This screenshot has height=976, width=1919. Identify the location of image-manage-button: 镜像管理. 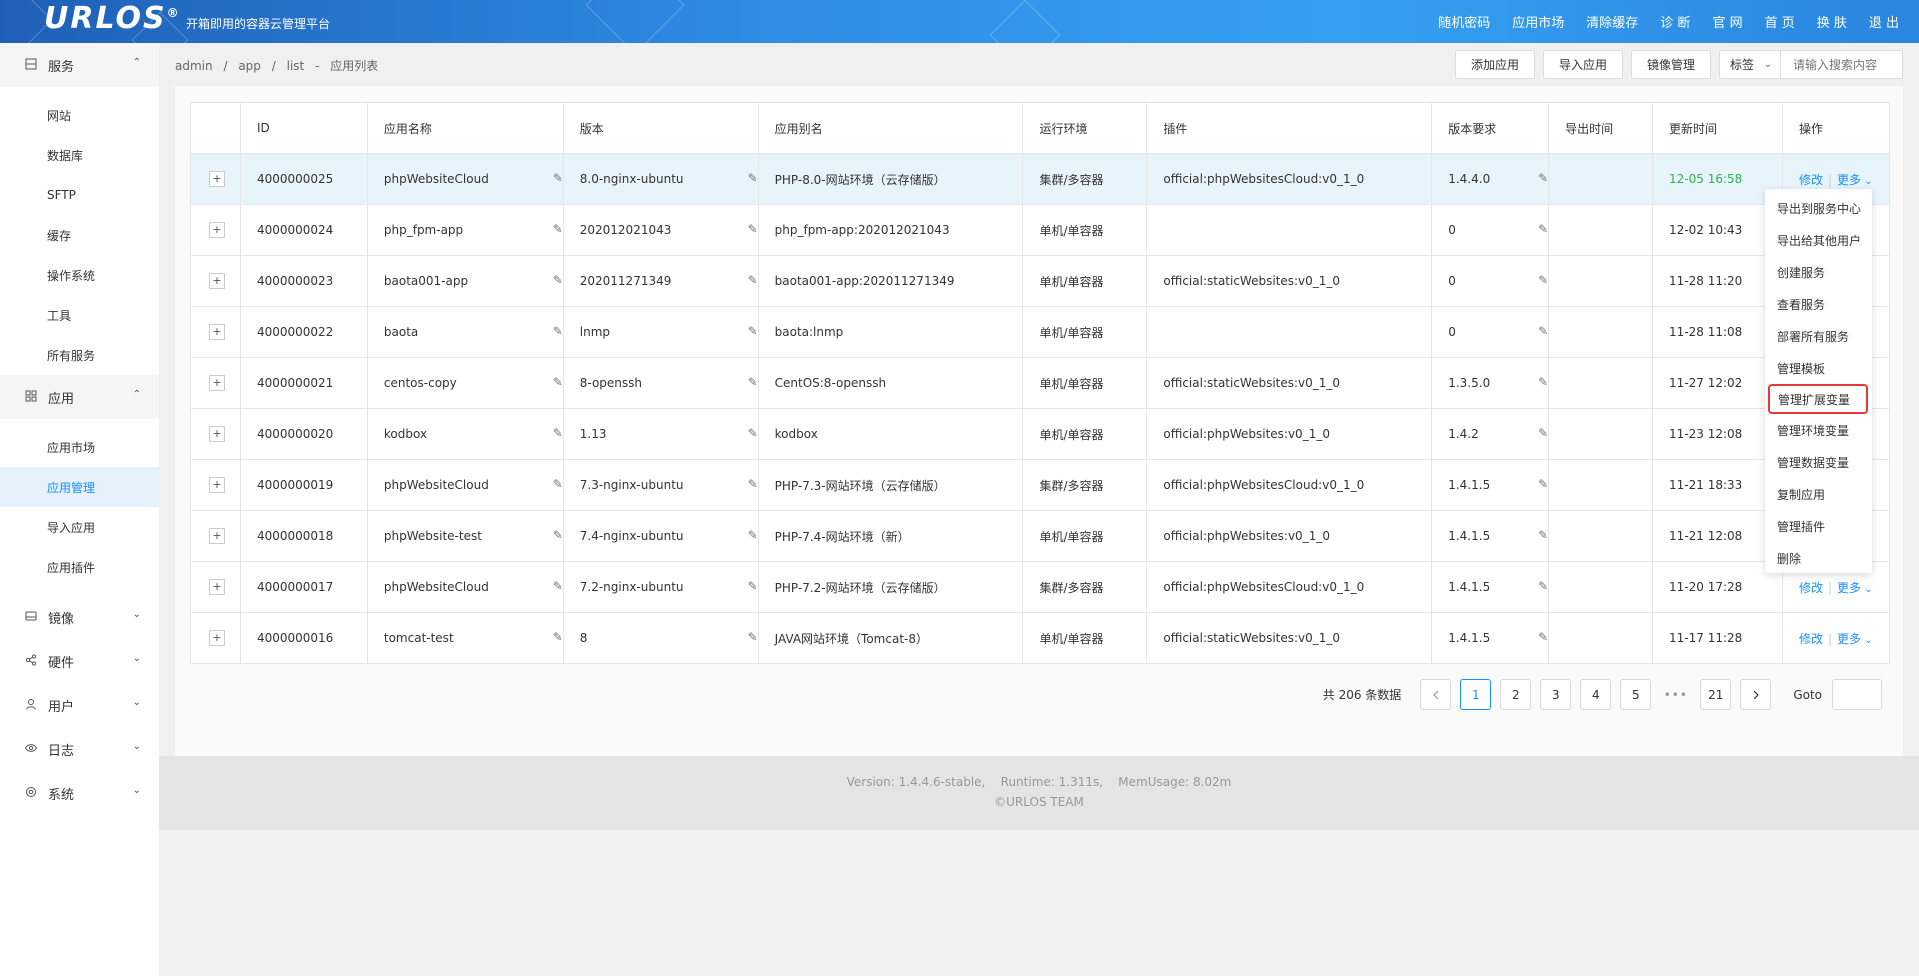
(1670, 64).